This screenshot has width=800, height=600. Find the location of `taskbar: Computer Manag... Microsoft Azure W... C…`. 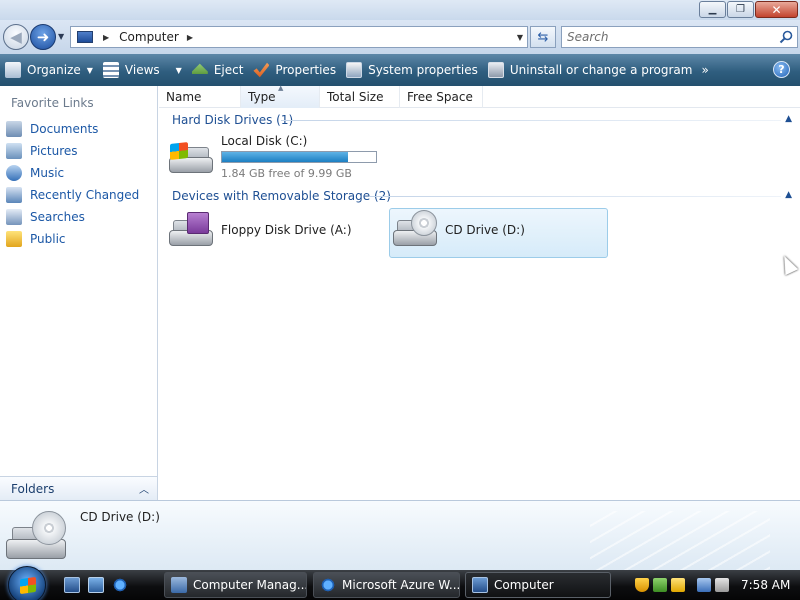

taskbar: Computer Manag... Microsoft Azure W... C… is located at coordinates (400, 583).